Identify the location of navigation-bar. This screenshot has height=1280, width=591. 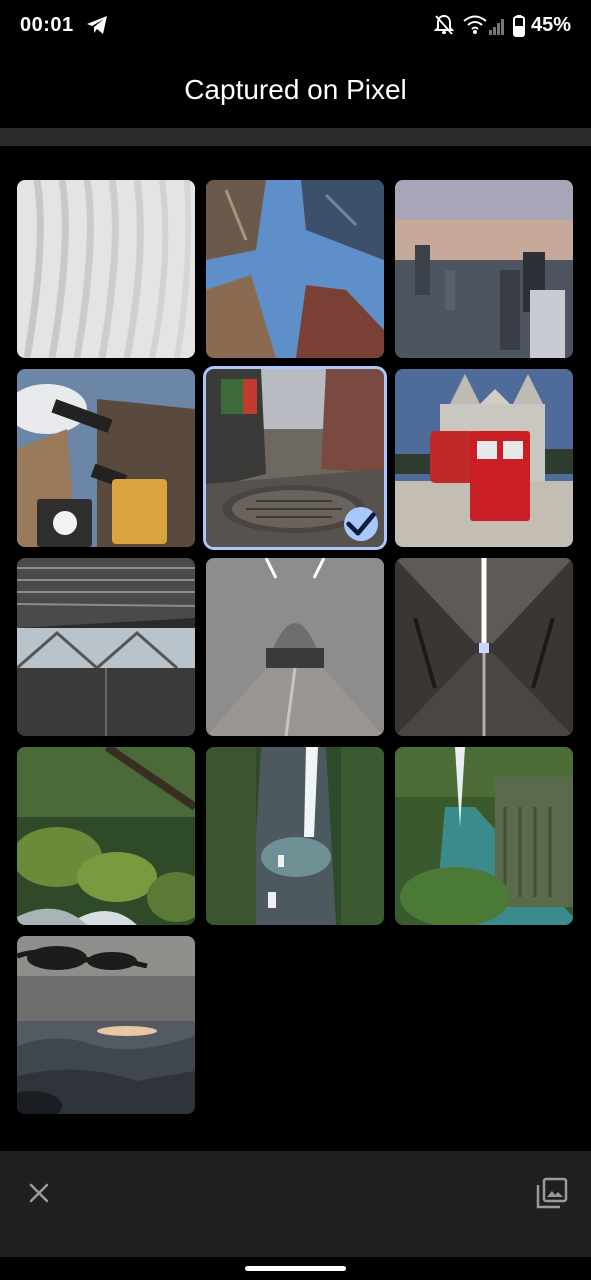
(295, 1268).